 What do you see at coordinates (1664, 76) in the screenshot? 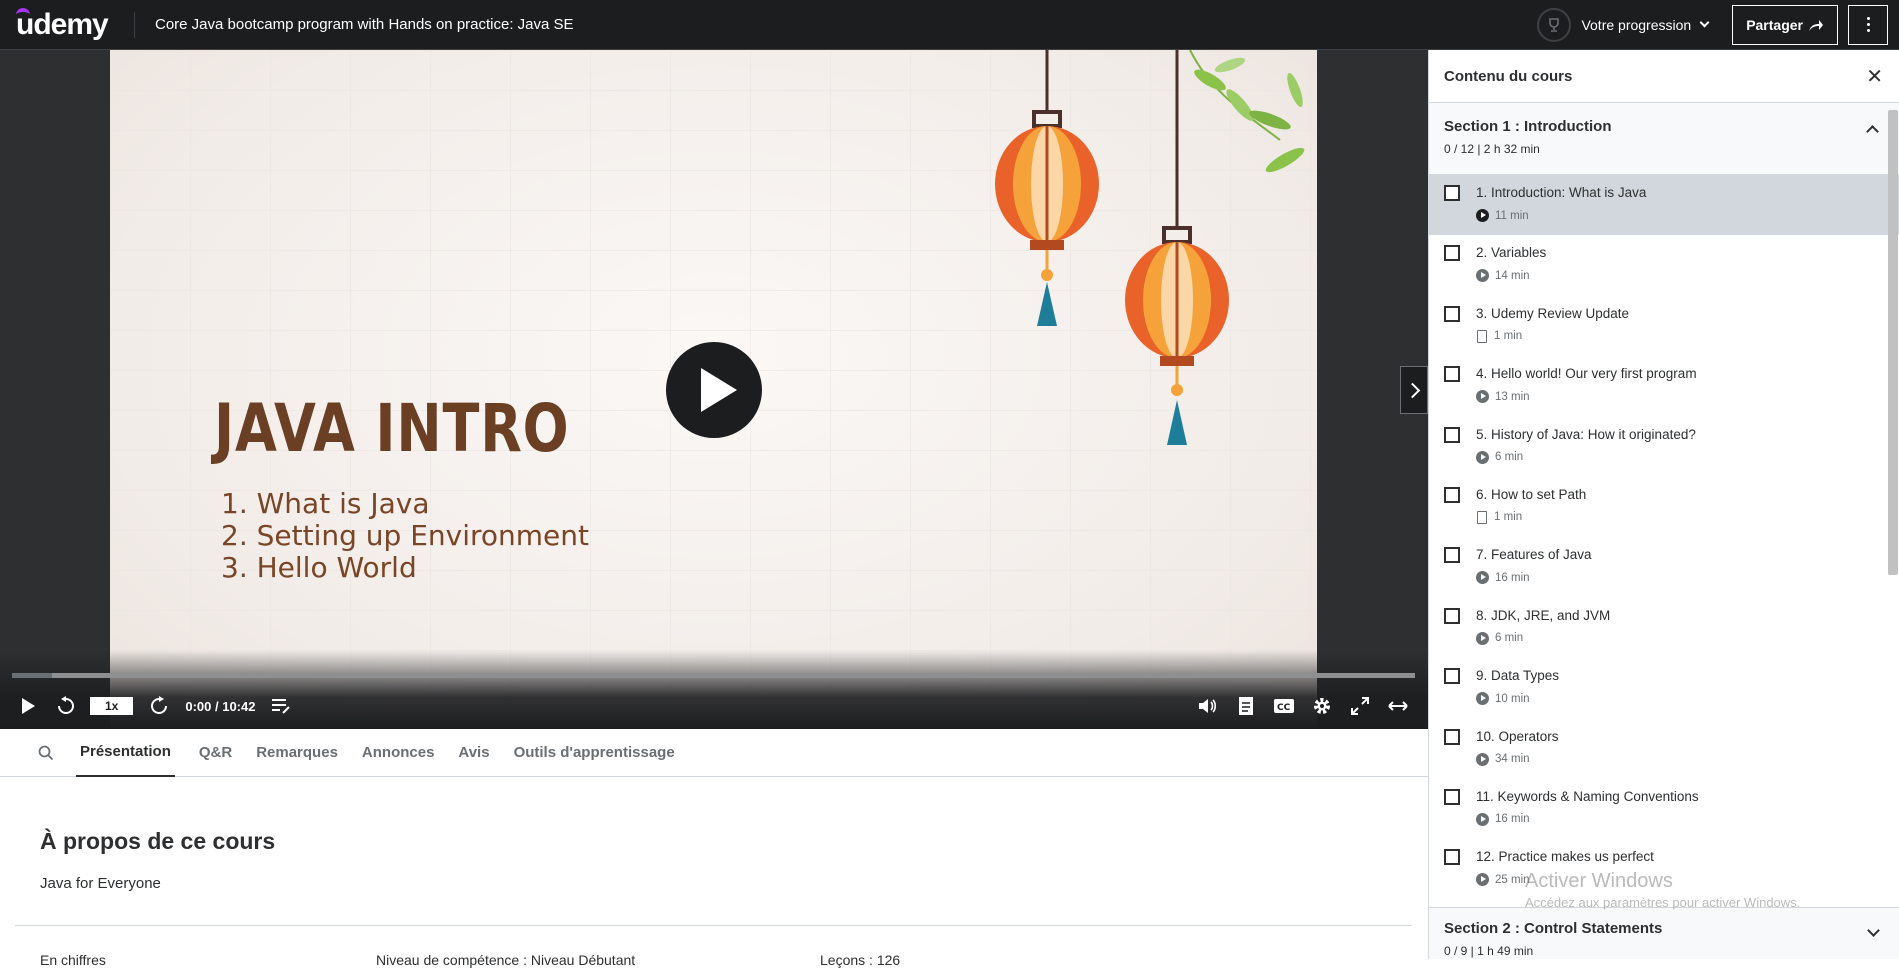
I see `sidebar-header: Contenu du cours ✕` at bounding box center [1664, 76].